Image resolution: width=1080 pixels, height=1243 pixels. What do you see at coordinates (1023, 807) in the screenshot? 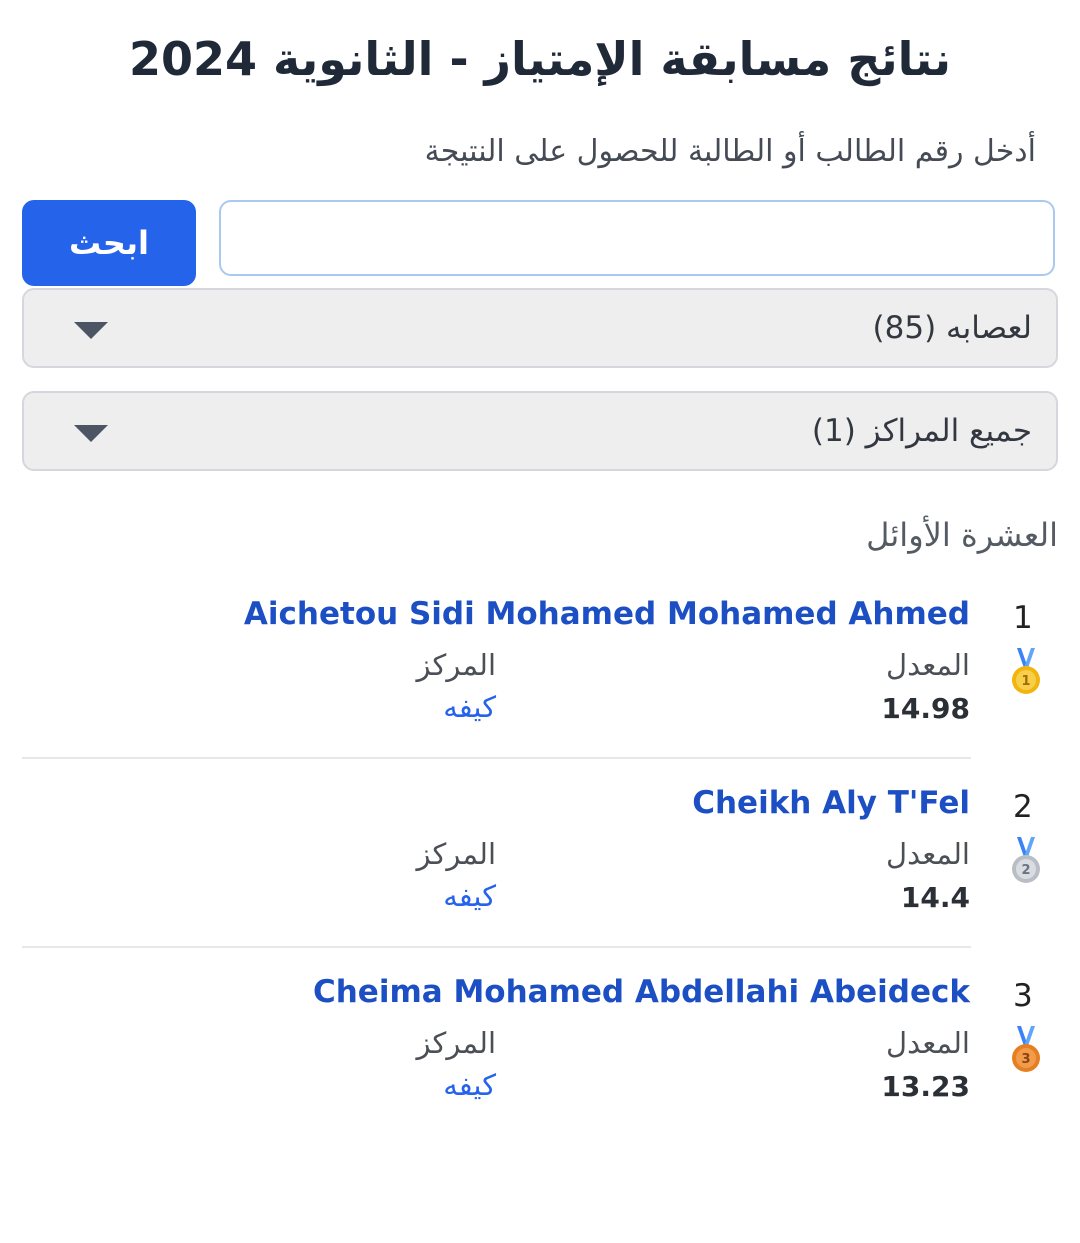
I see `rank-number: 2` at bounding box center [1023, 807].